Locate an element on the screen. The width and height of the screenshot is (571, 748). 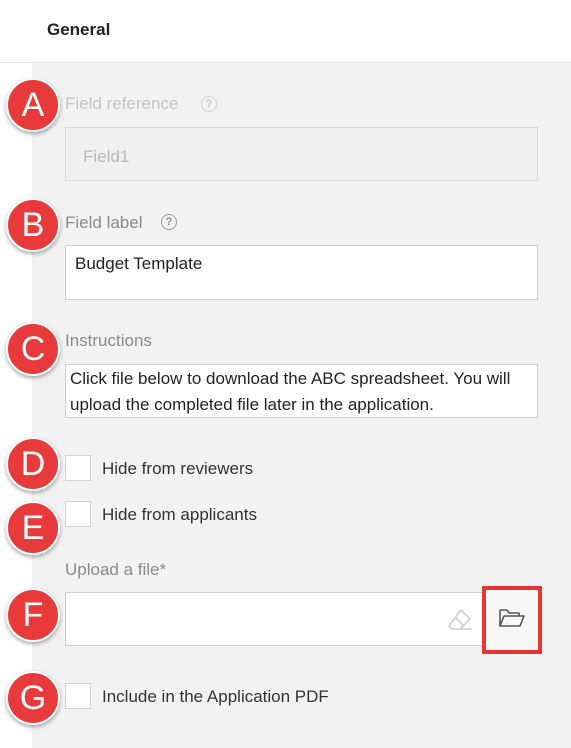
marker-b: B is located at coordinates (33, 225).